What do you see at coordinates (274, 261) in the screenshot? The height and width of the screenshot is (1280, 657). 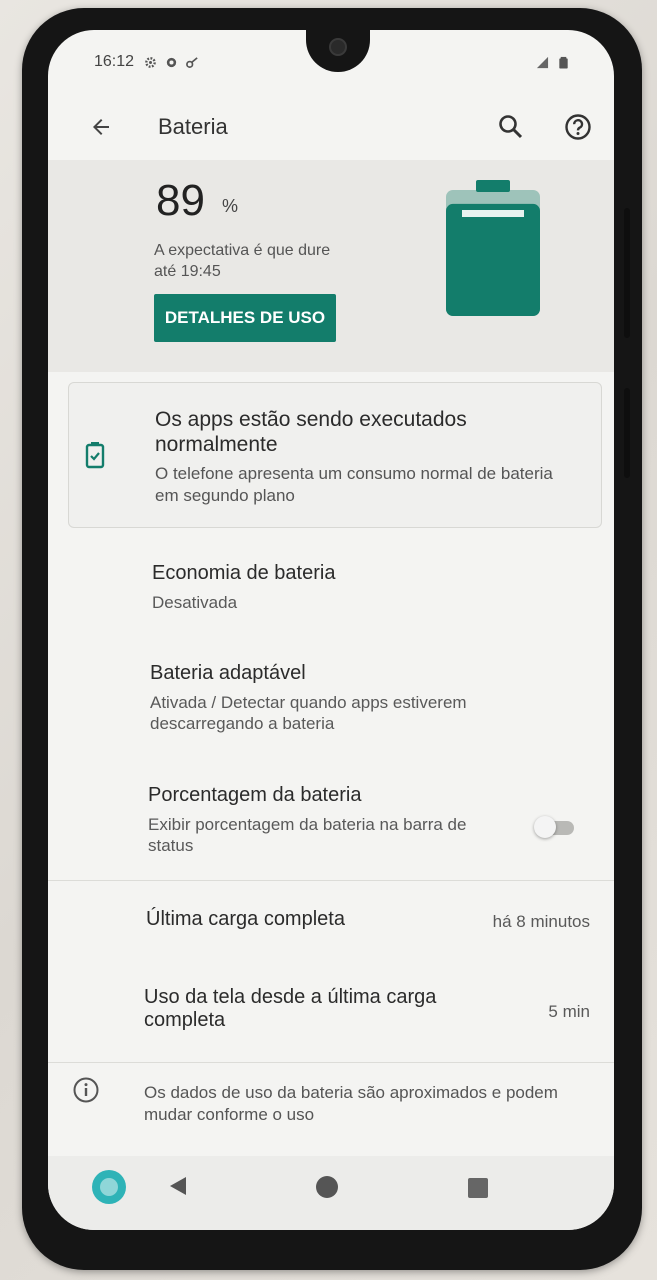 I see `battery-estimate: A expectativa é que dure até 19:45` at bounding box center [274, 261].